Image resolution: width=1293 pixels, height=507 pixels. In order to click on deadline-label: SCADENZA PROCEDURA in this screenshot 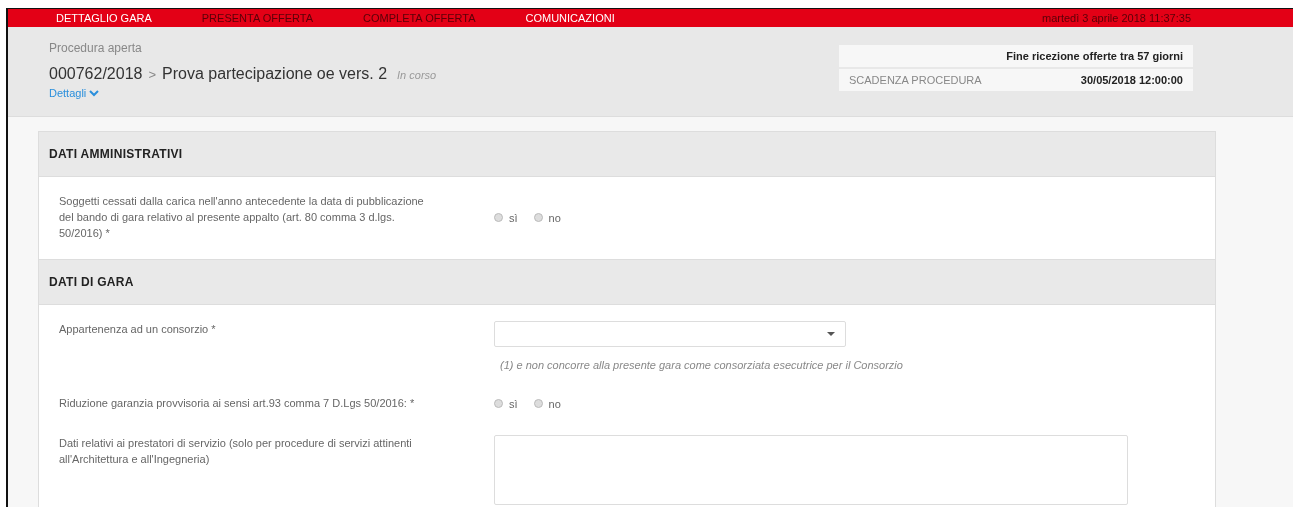, I will do `click(915, 80)`.